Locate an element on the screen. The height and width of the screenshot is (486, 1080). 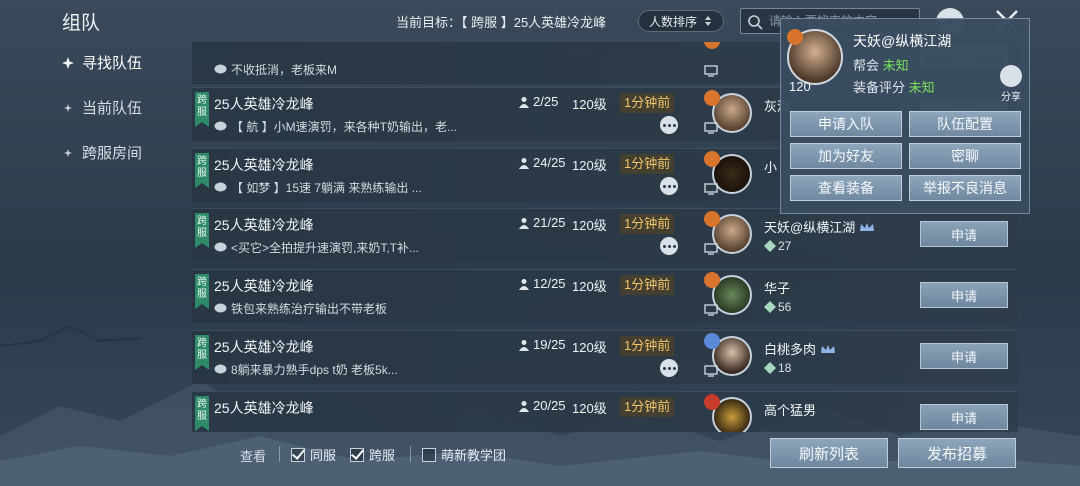
diamond-marker-icon is located at coordinates (68, 107).